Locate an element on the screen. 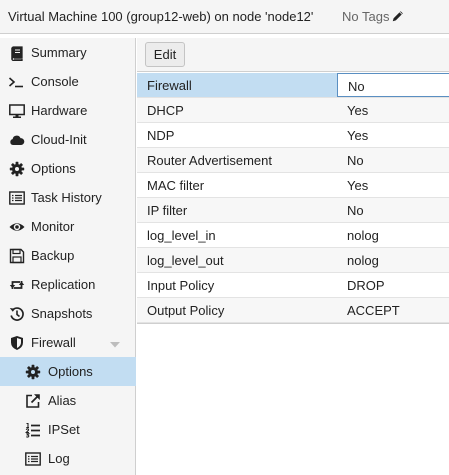  sidebar-item-replication: Replication is located at coordinates (68, 284).